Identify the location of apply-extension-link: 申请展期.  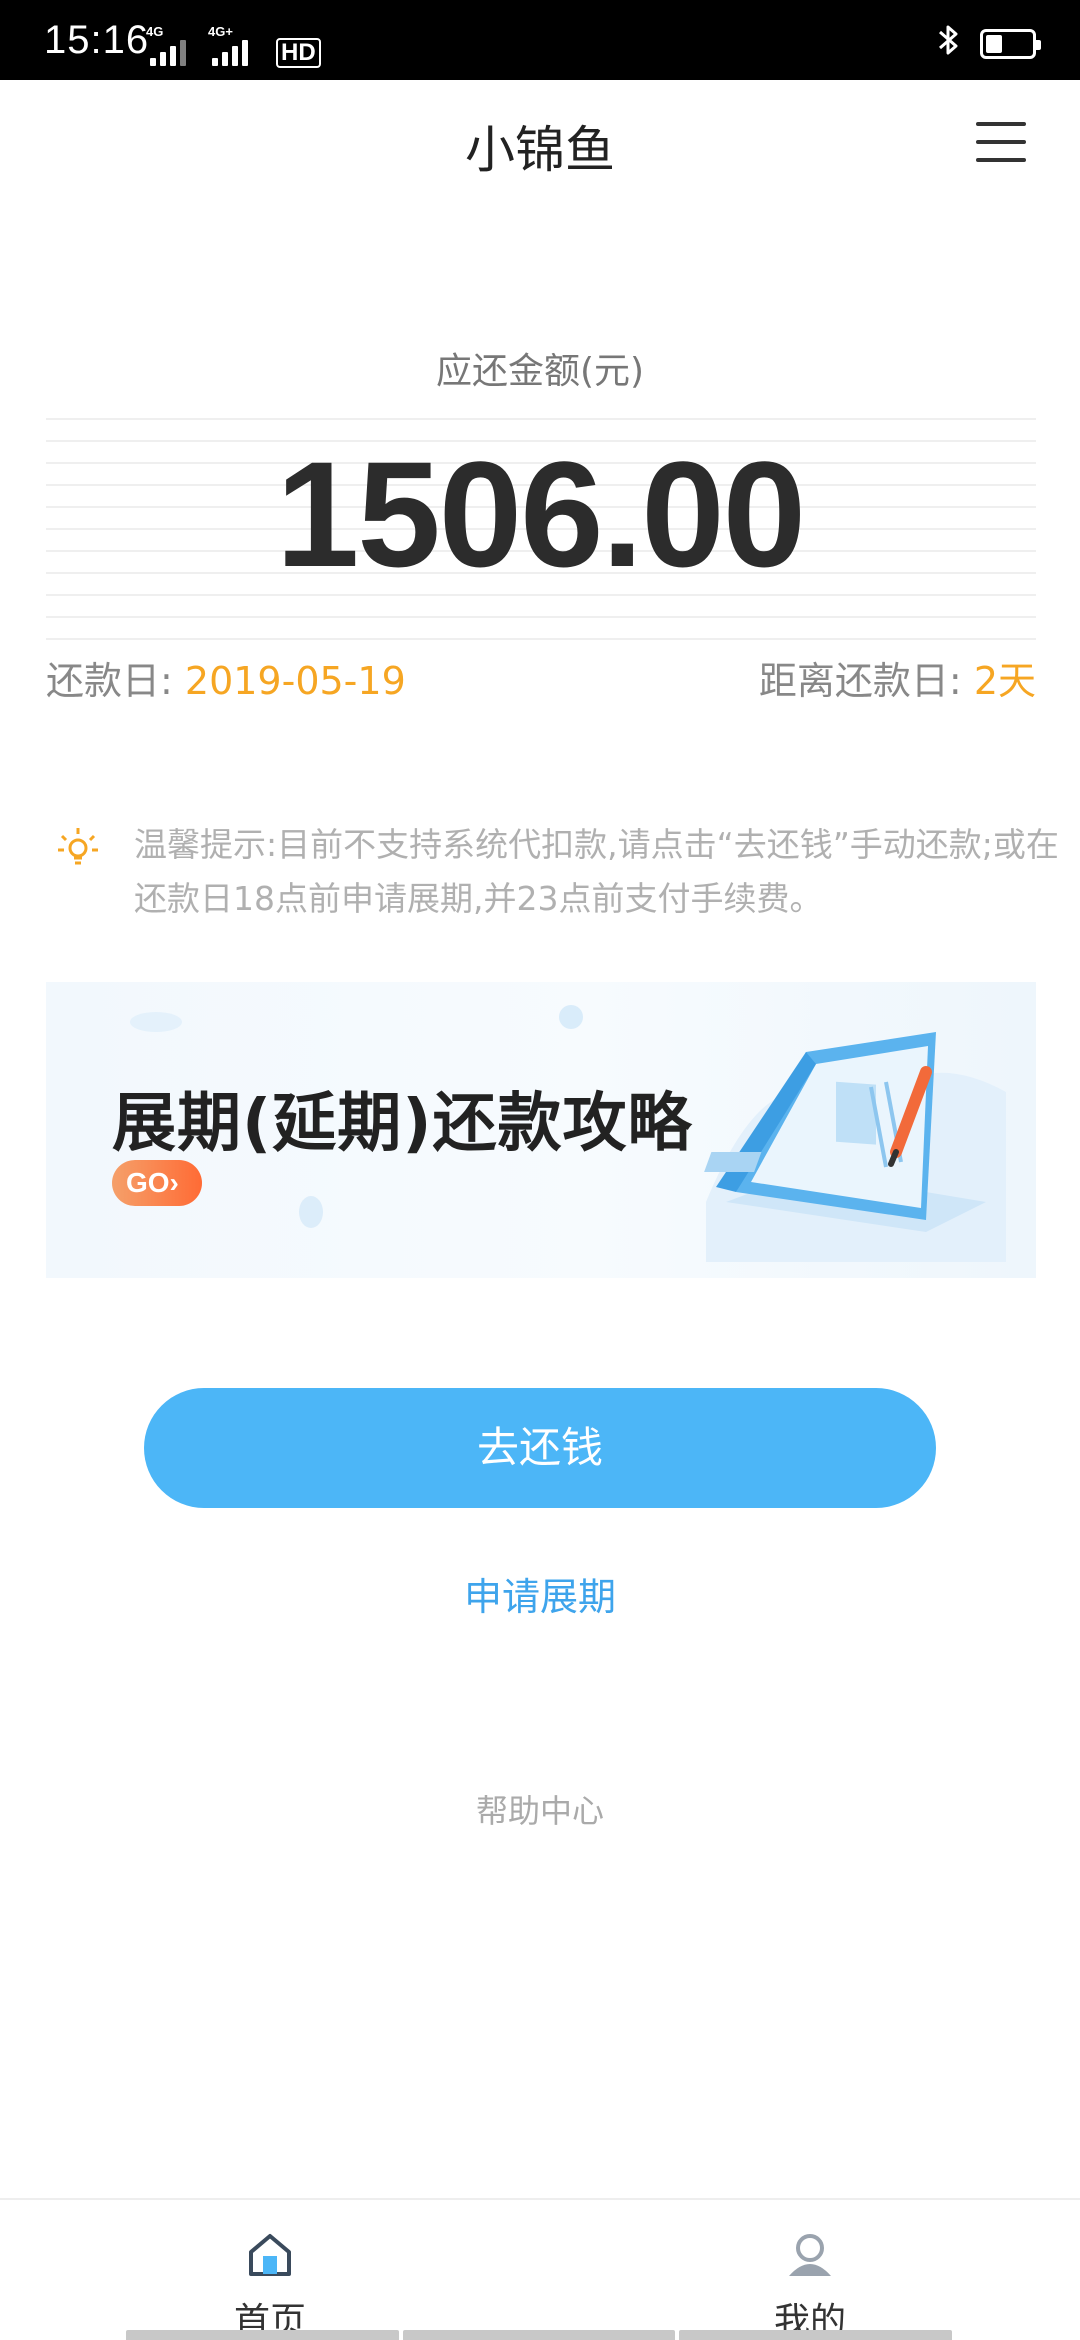
(540, 1593).